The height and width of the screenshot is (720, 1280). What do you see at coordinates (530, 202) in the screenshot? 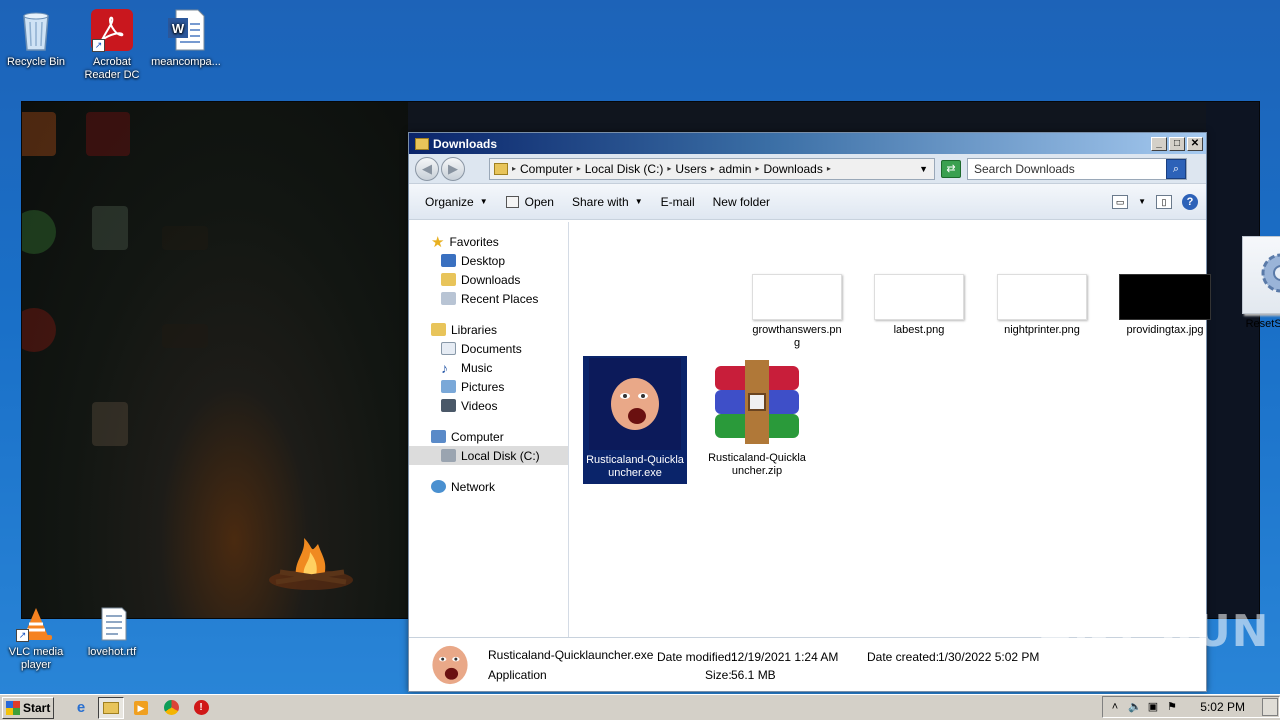
I see `open-button: Open` at bounding box center [530, 202].